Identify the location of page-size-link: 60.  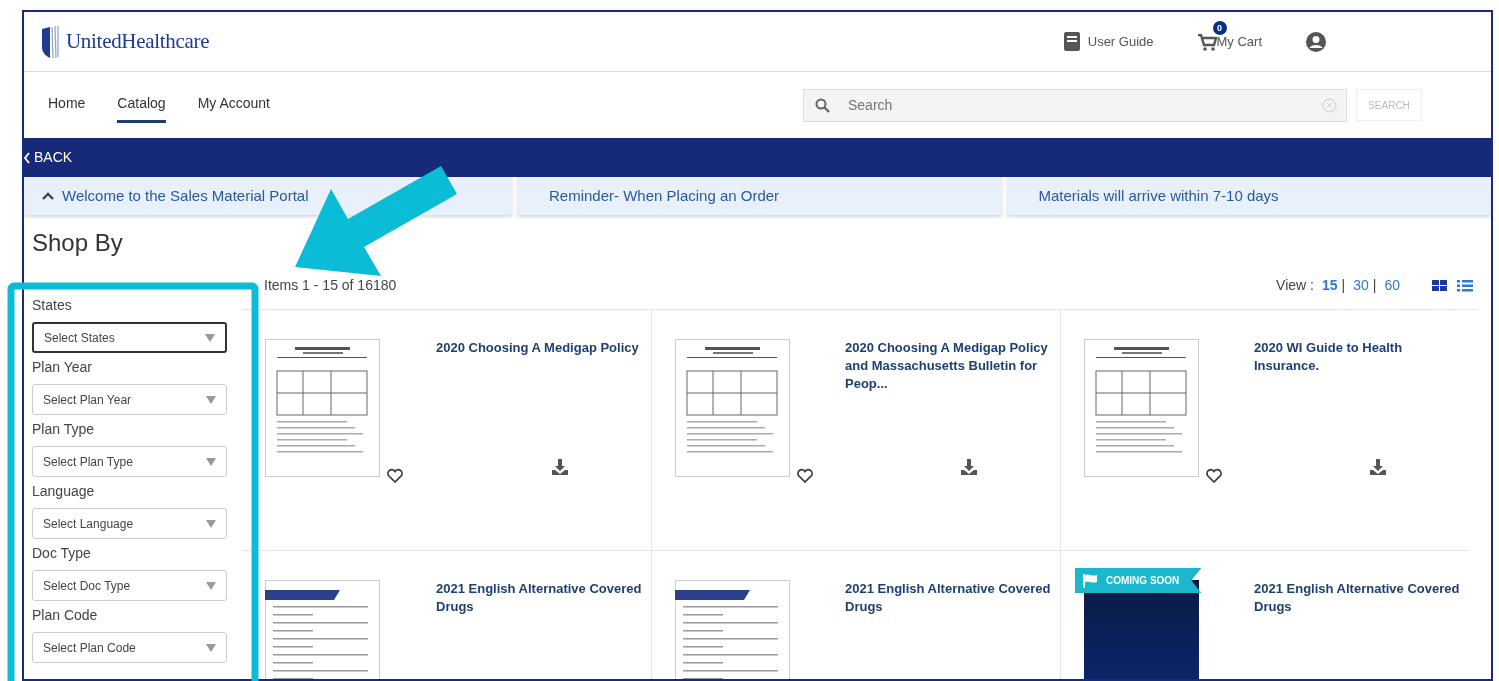
(1392, 285).